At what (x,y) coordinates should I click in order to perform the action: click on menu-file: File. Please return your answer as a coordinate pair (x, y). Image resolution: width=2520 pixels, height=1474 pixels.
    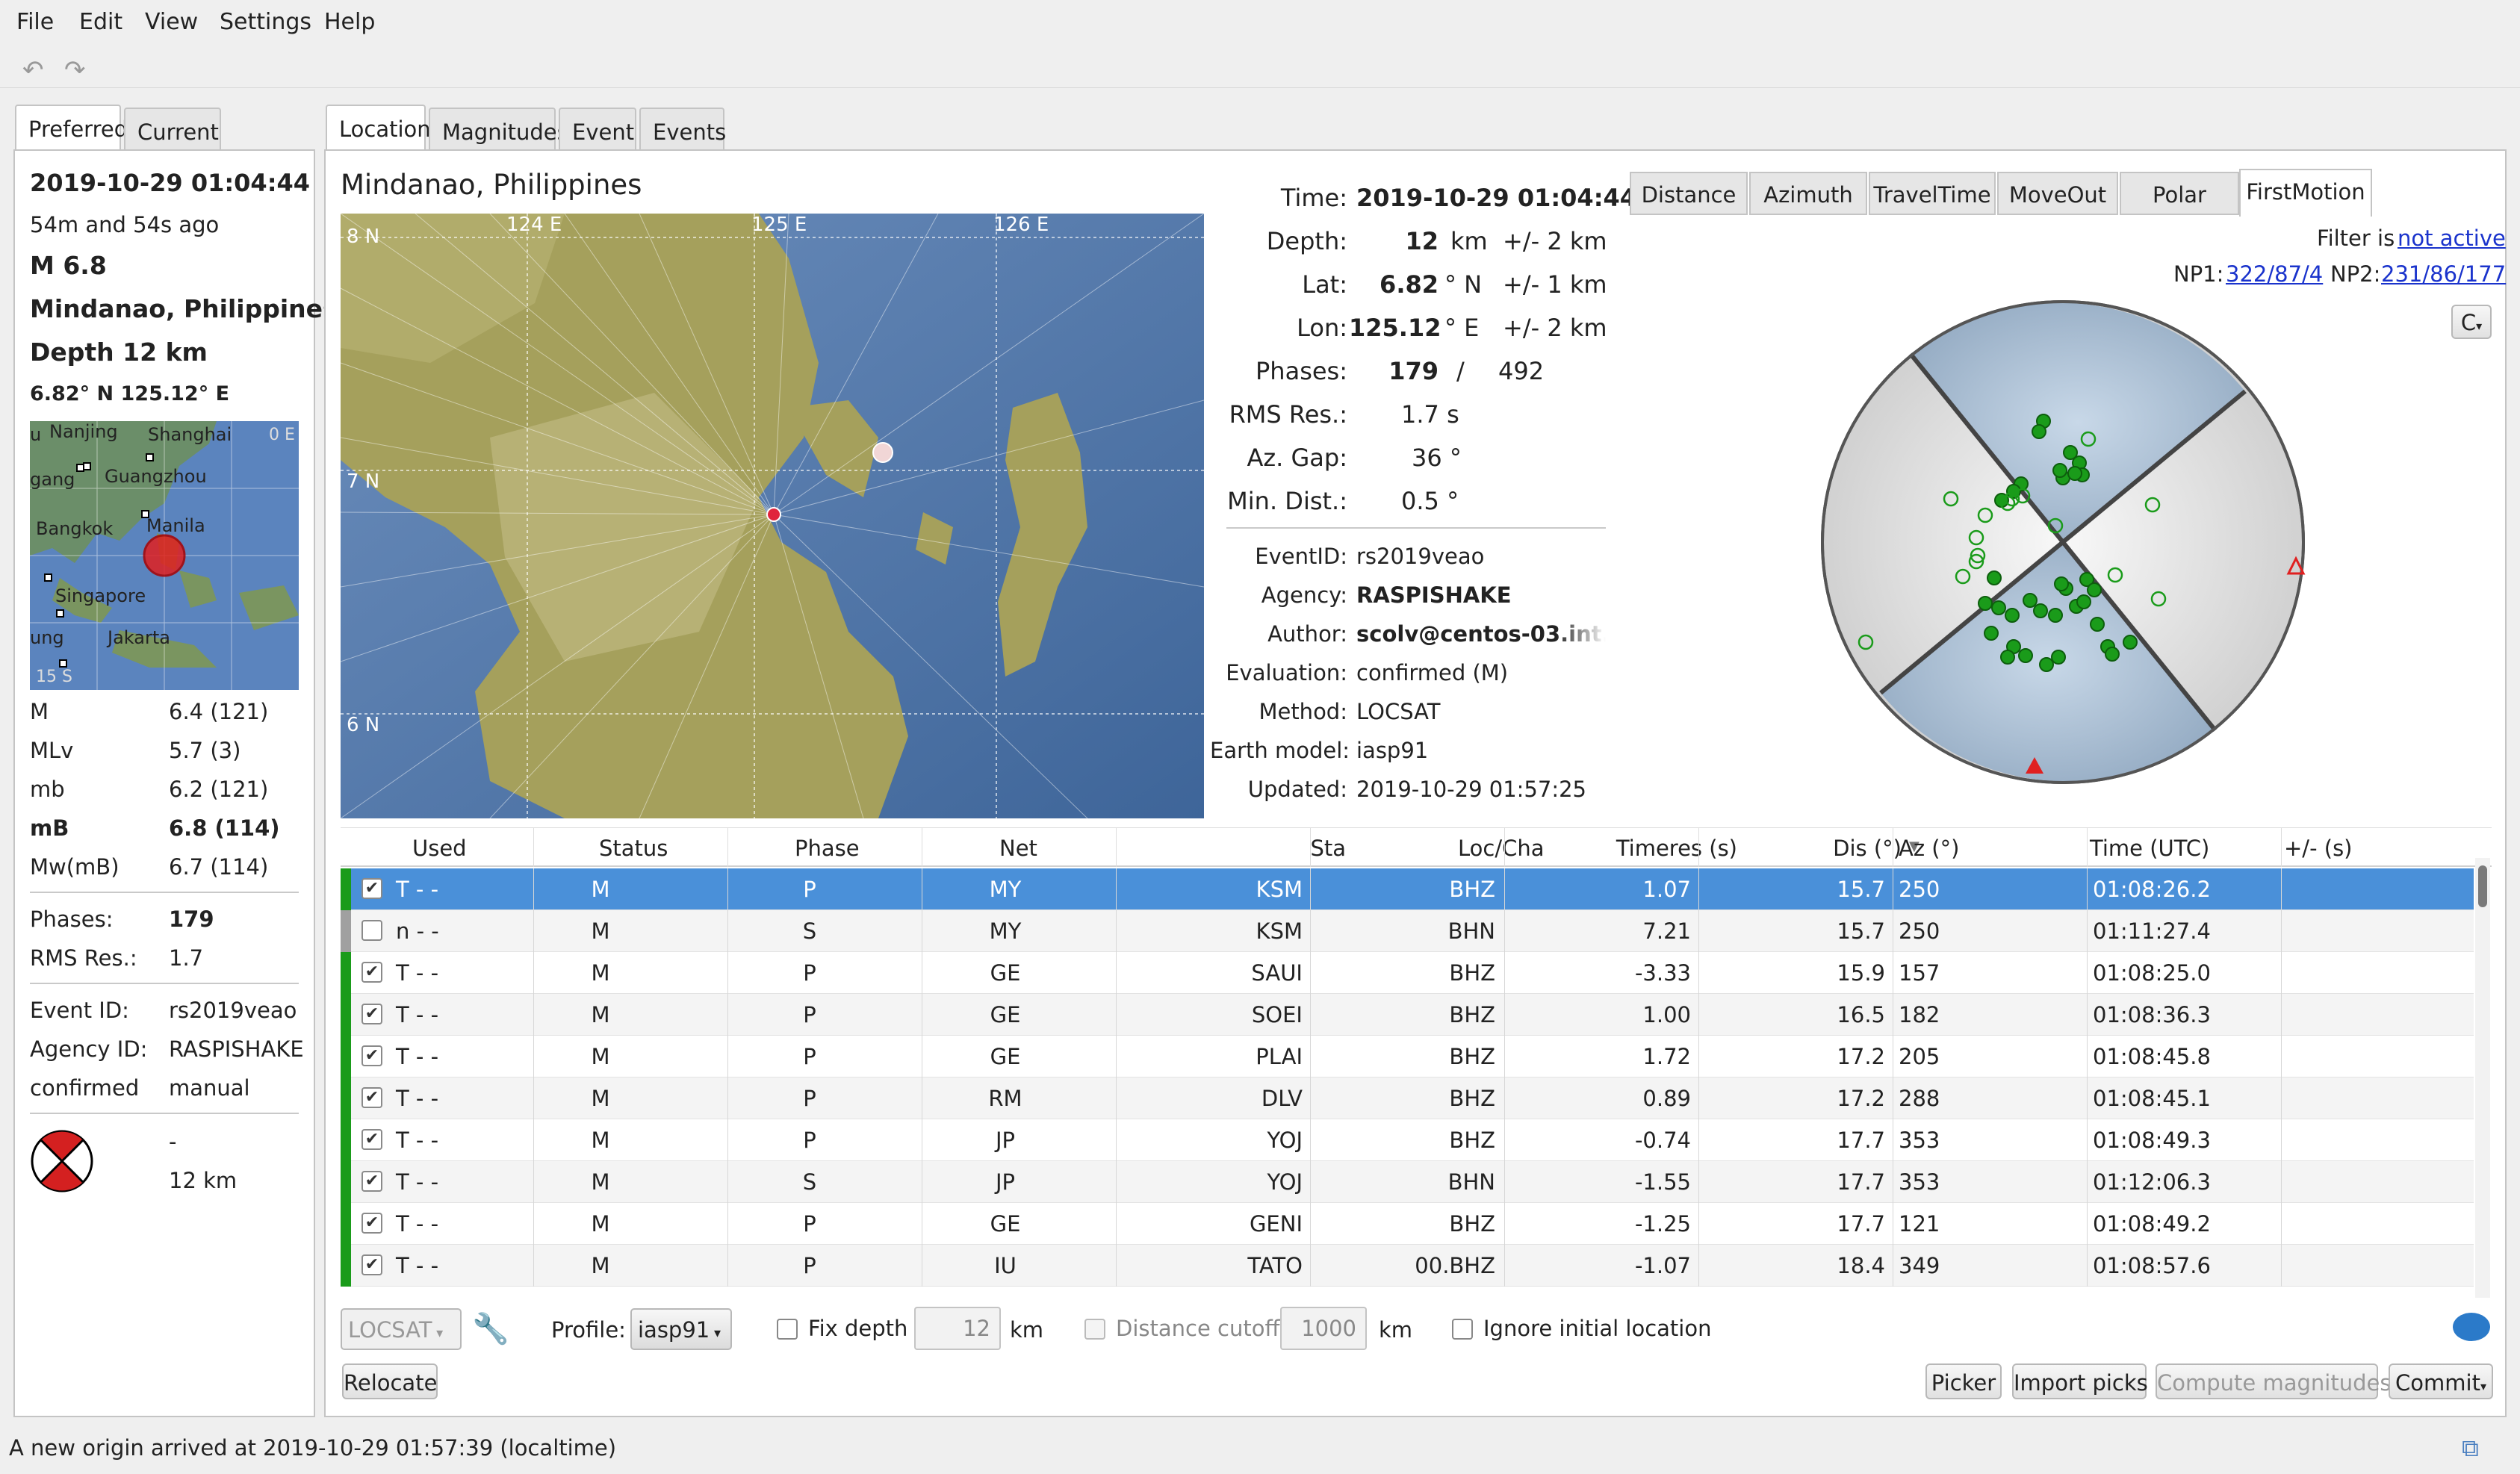
    Looking at the image, I should click on (35, 22).